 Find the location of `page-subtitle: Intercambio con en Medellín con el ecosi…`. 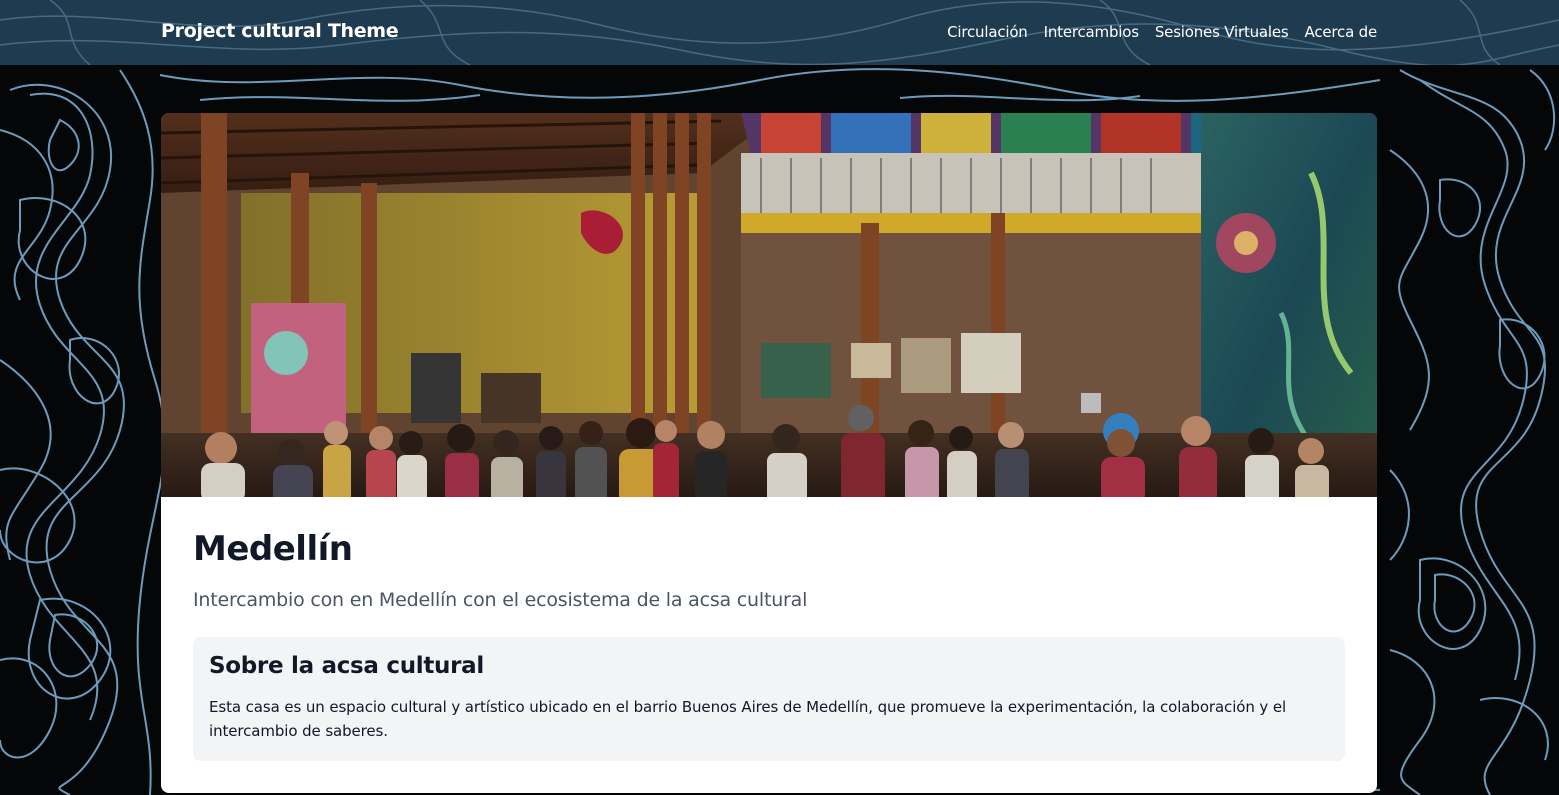

page-subtitle: Intercambio con en Medellín con el ecosi… is located at coordinates (500, 600).